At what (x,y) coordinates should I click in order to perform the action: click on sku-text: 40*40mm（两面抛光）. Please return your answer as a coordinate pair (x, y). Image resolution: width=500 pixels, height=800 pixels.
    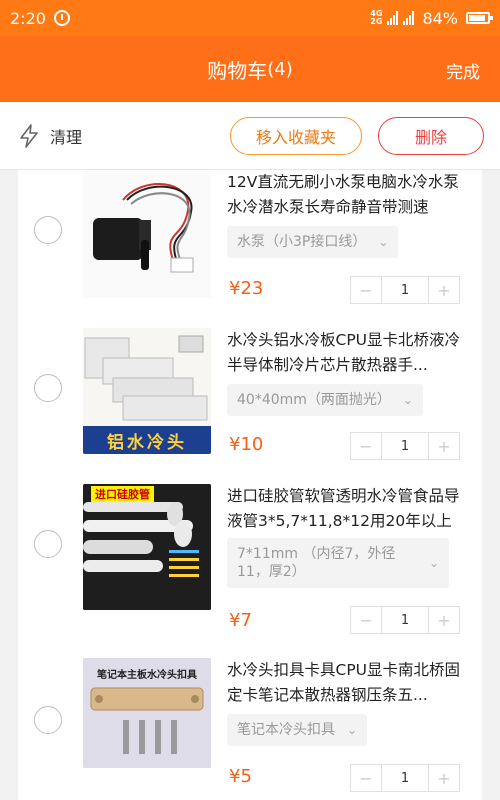
    Looking at the image, I should click on (314, 400).